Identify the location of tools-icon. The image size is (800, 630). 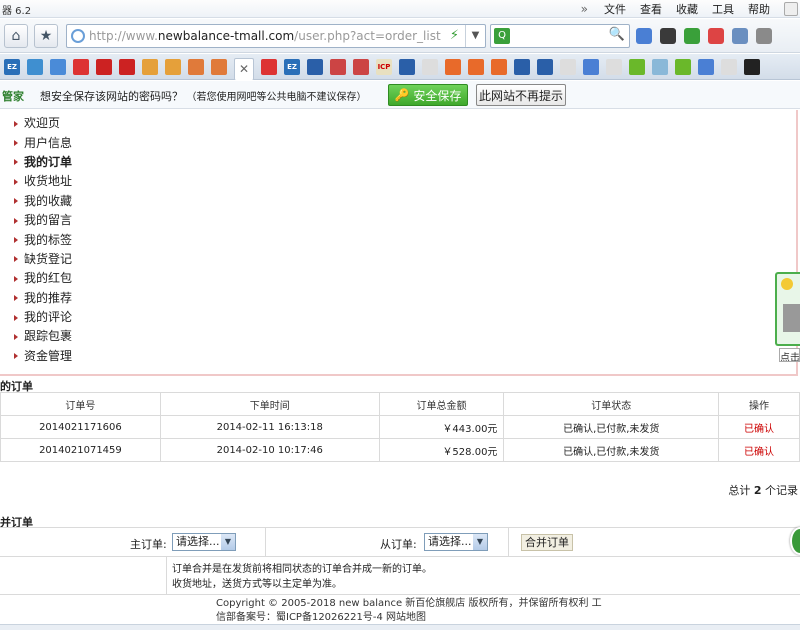
(740, 36).